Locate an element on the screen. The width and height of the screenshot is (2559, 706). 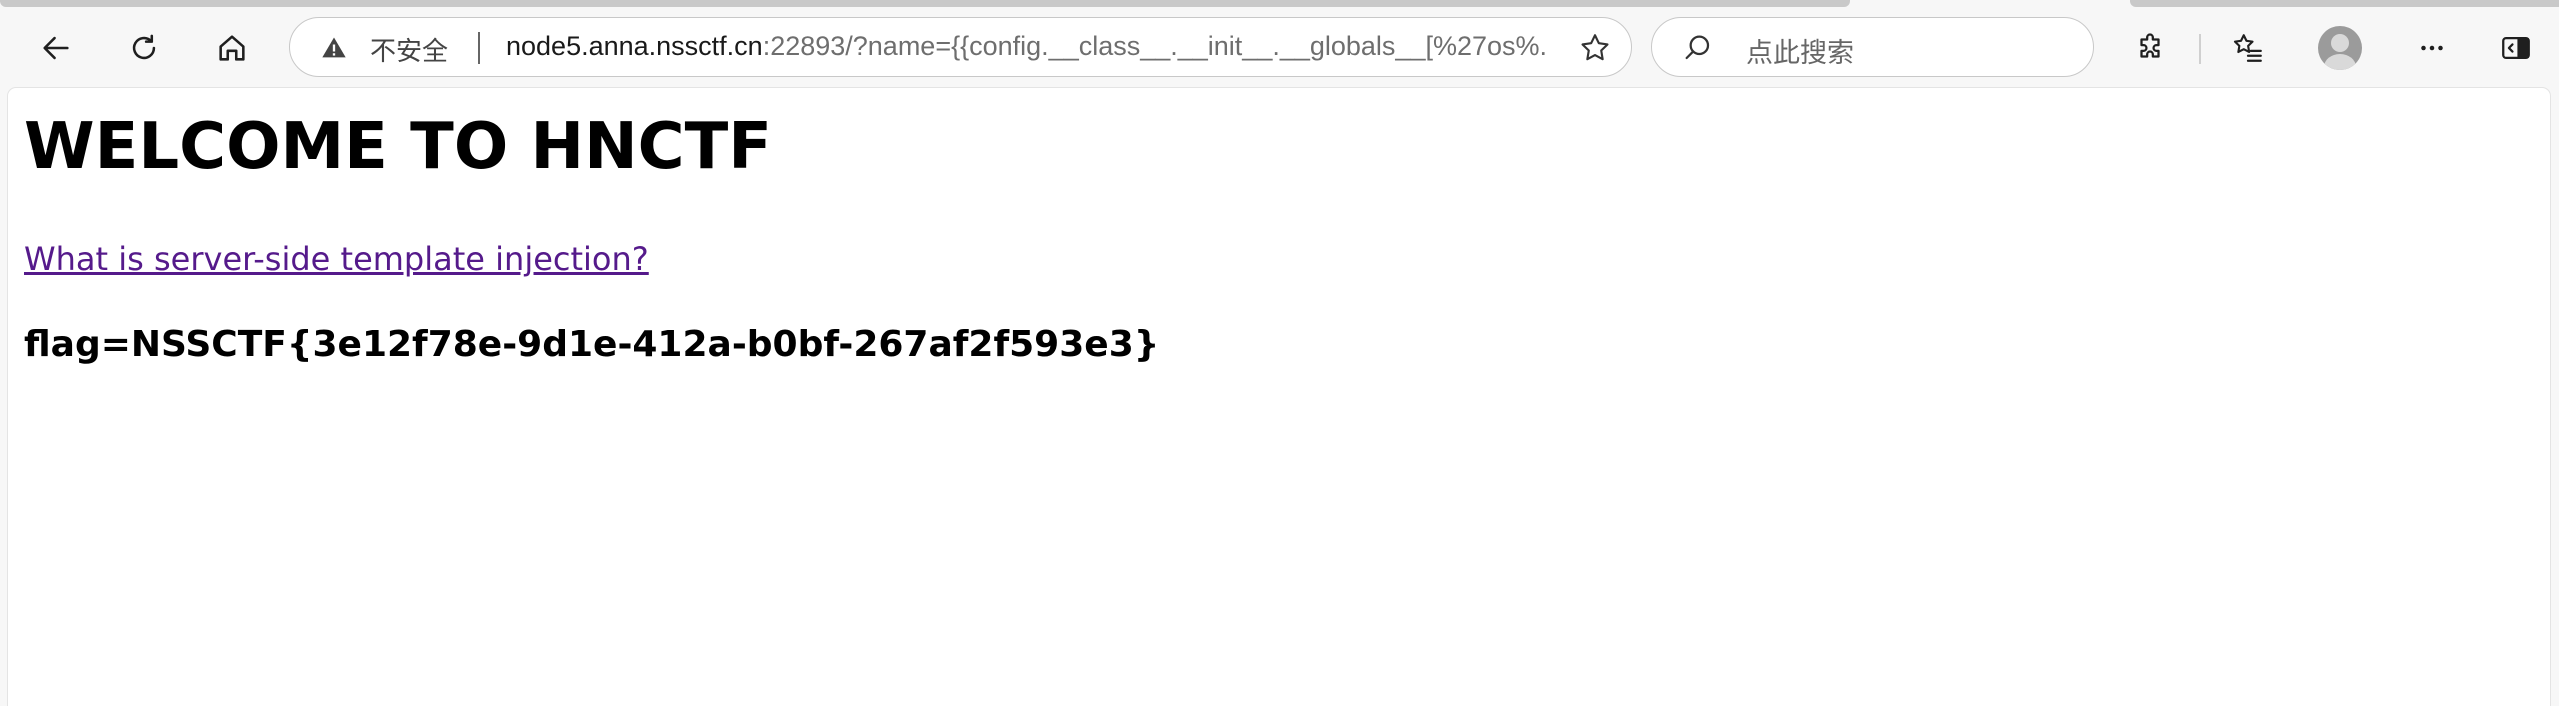
favorite-button is located at coordinates (1595, 48).